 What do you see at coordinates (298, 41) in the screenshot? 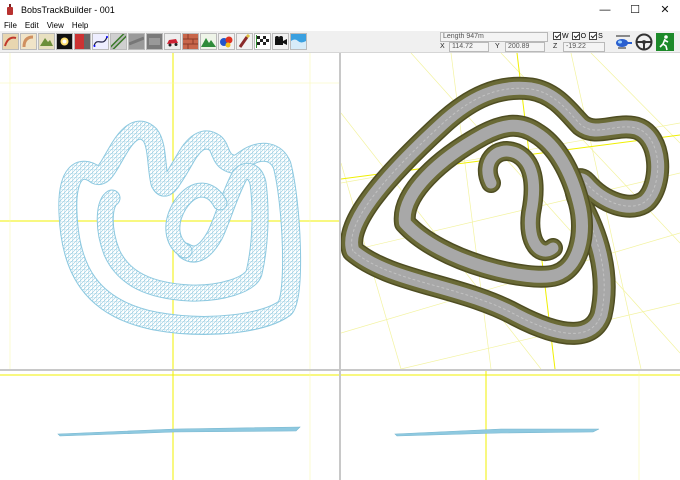
I see `water-icon` at bounding box center [298, 41].